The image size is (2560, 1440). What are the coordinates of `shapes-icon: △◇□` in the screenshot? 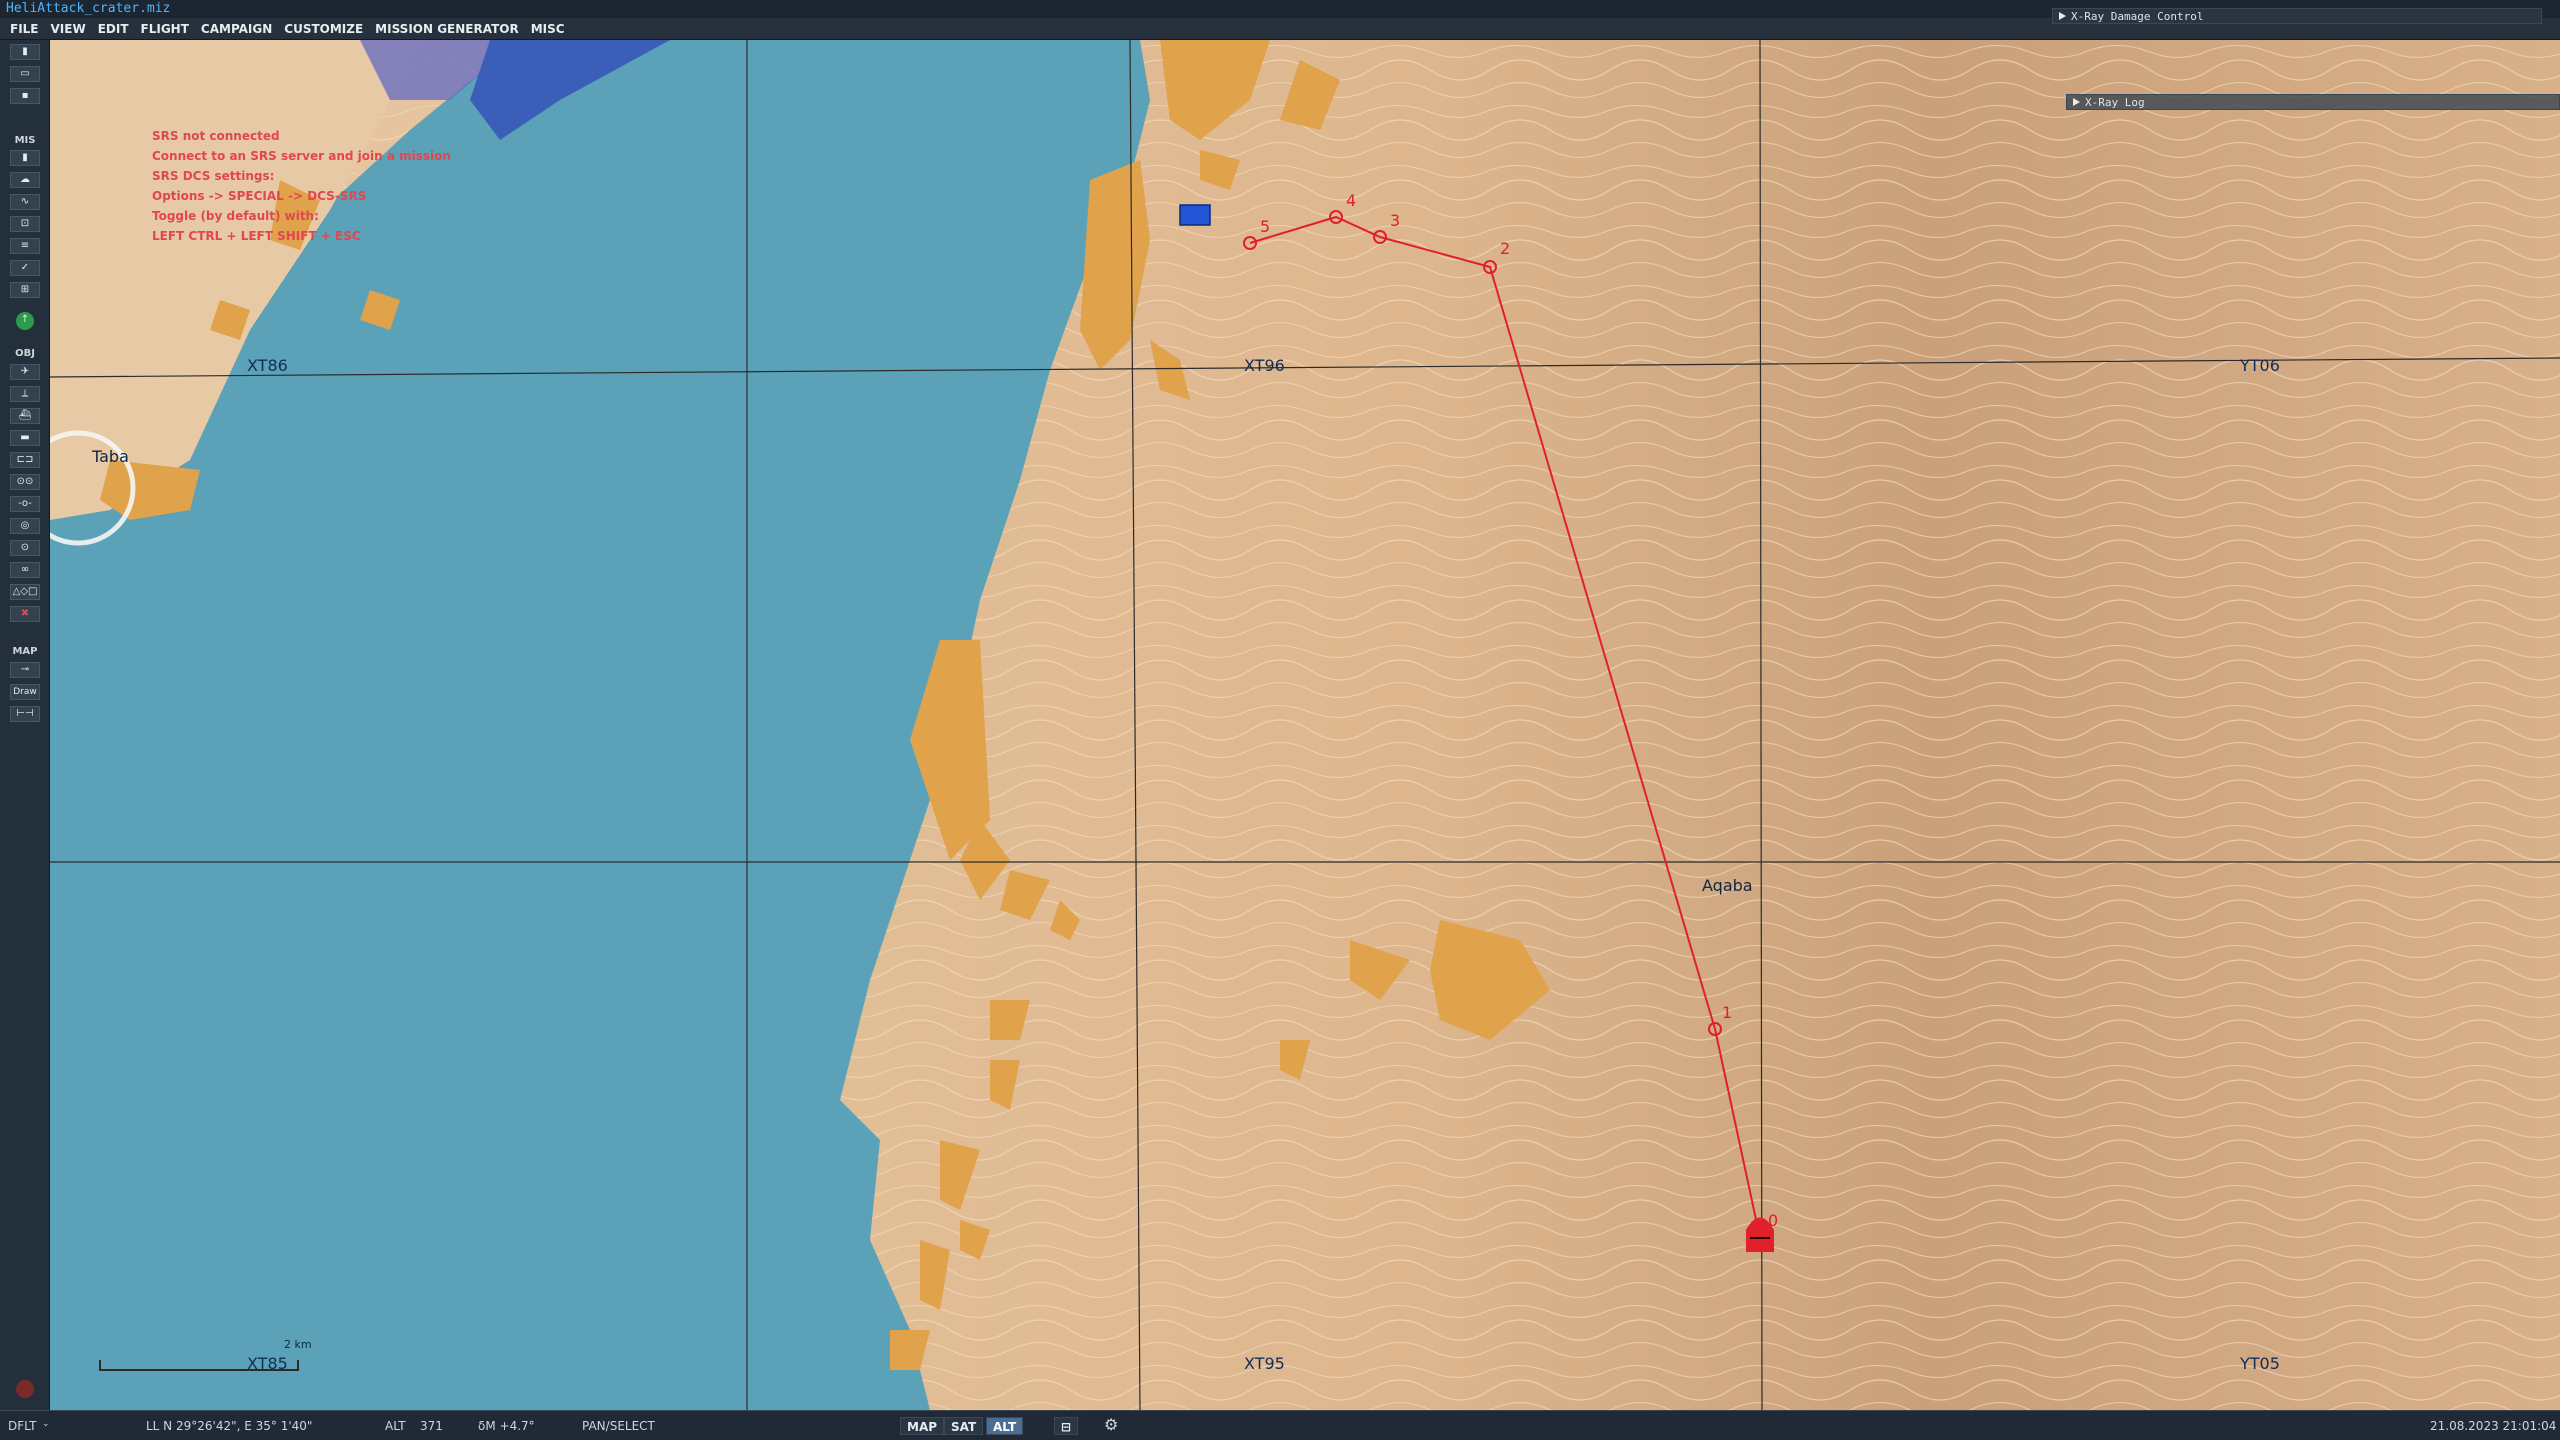 It's located at (25, 592).